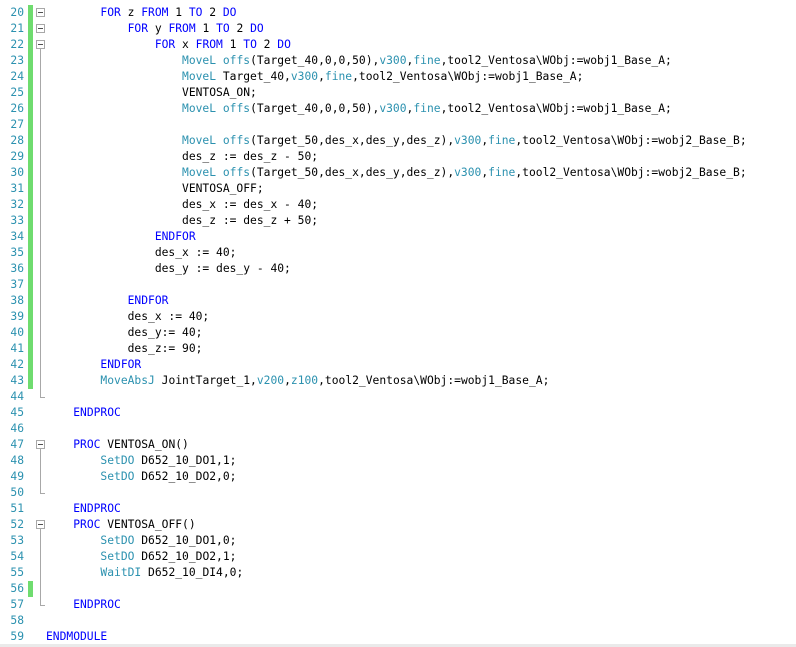 This screenshot has height=647, width=796. What do you see at coordinates (398, 557) in the screenshot?
I see `code-line: 54 SetDO D652_10_DO2,1;` at bounding box center [398, 557].